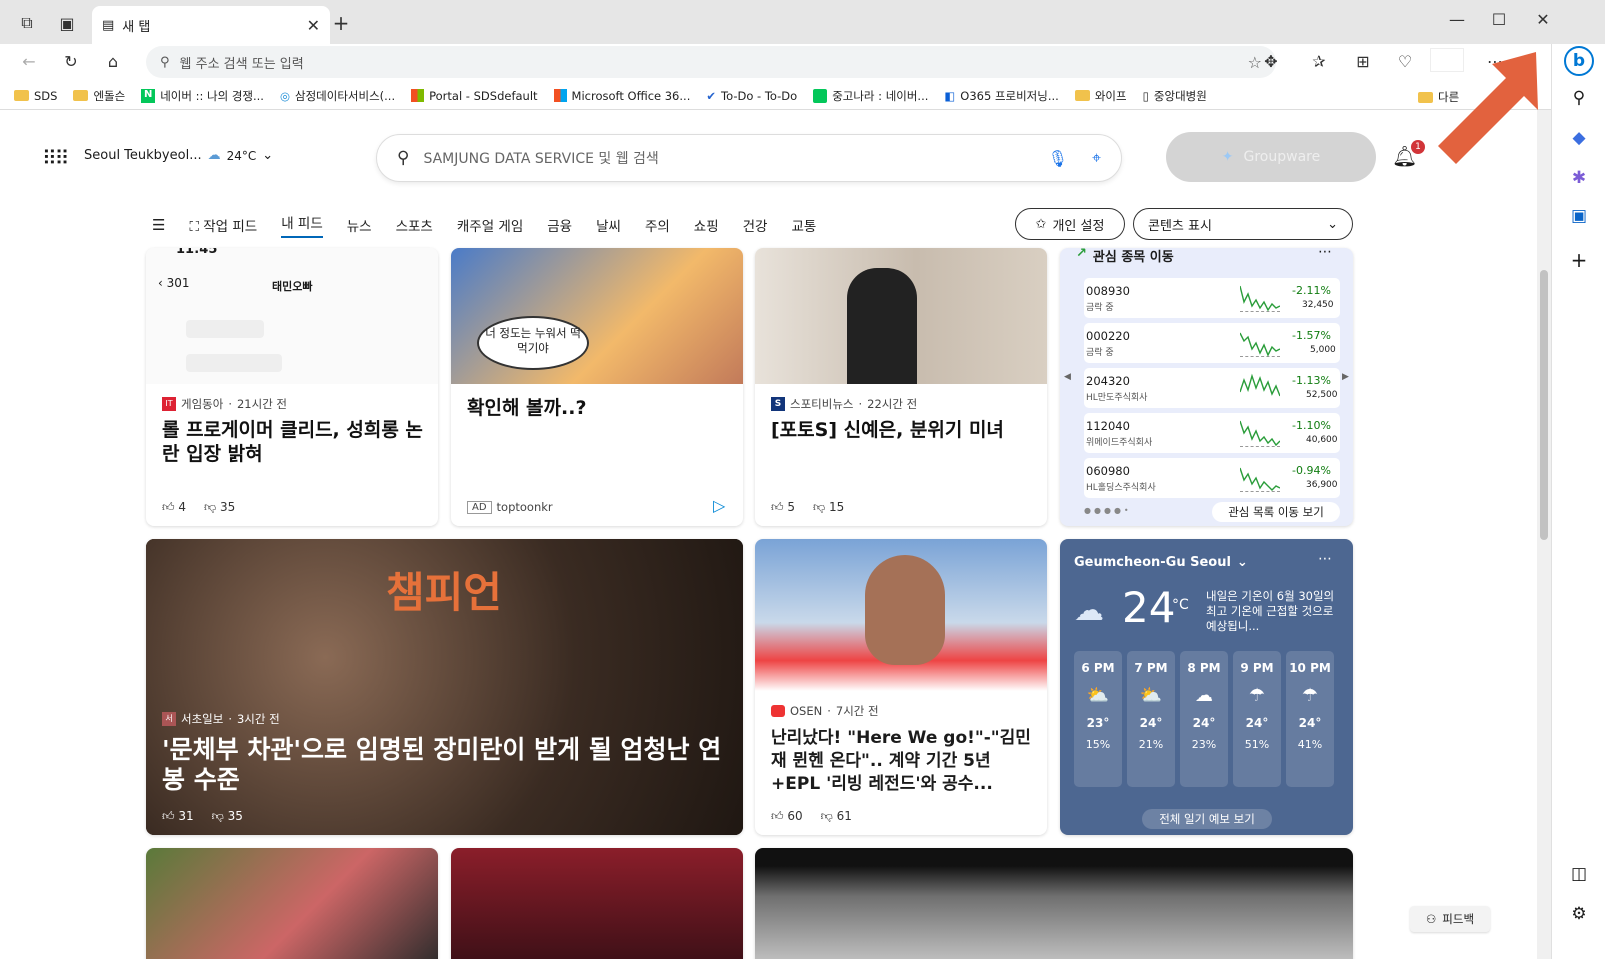 Image resolution: width=1605 pixels, height=959 pixels. What do you see at coordinates (1319, 61) in the screenshot?
I see `favorites-icon: ✰` at bounding box center [1319, 61].